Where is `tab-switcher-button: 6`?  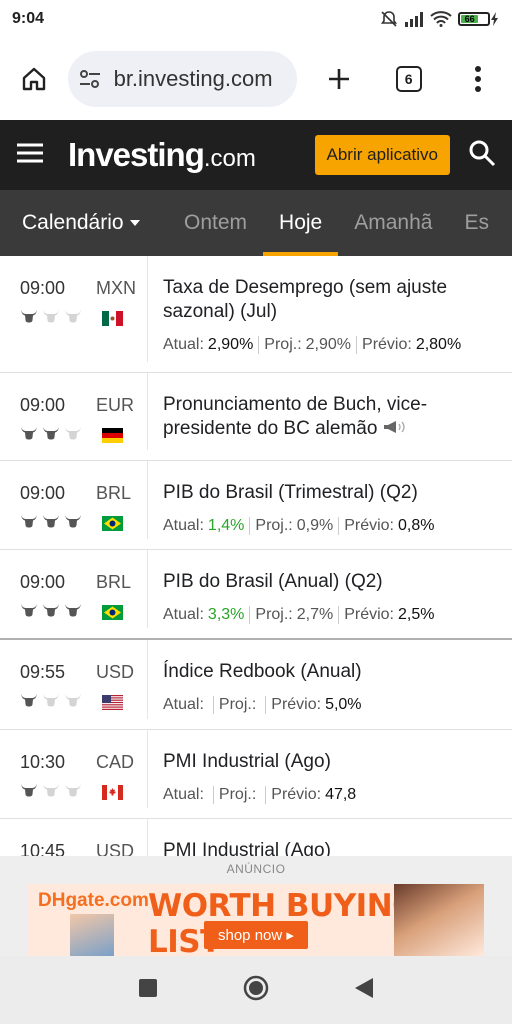 tab-switcher-button: 6 is located at coordinates (409, 79).